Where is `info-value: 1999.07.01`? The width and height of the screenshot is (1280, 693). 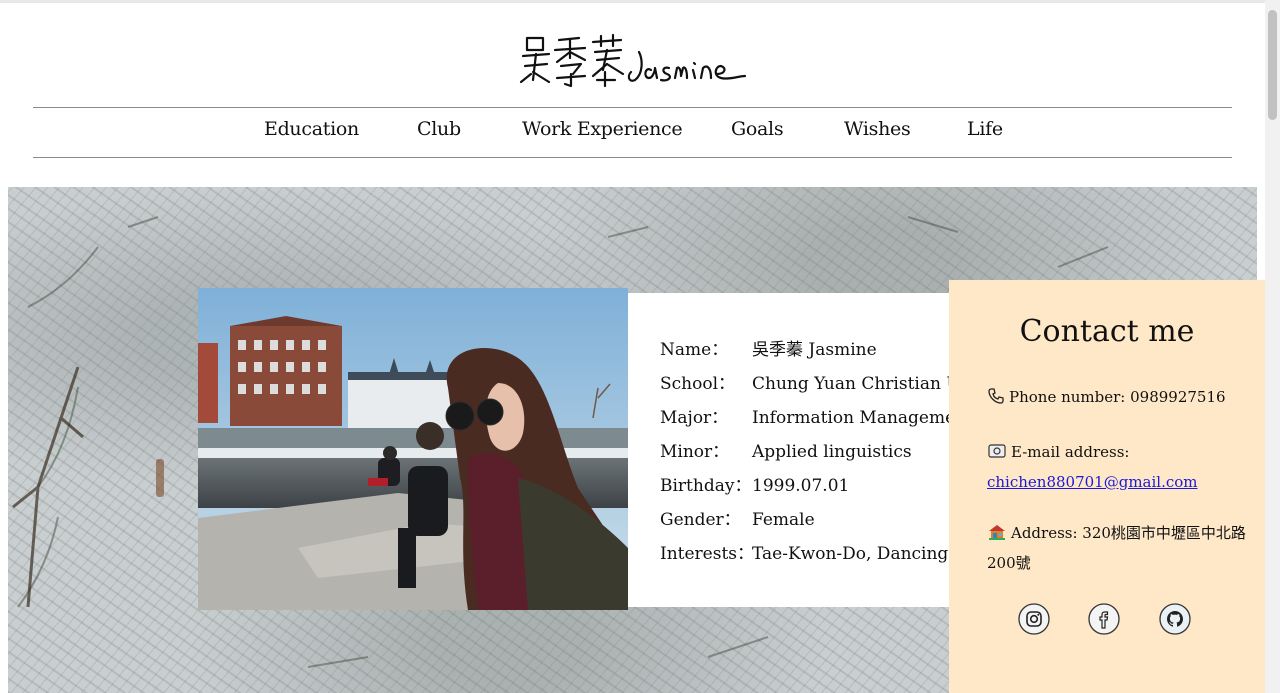
info-value: 1999.07.01 is located at coordinates (801, 486).